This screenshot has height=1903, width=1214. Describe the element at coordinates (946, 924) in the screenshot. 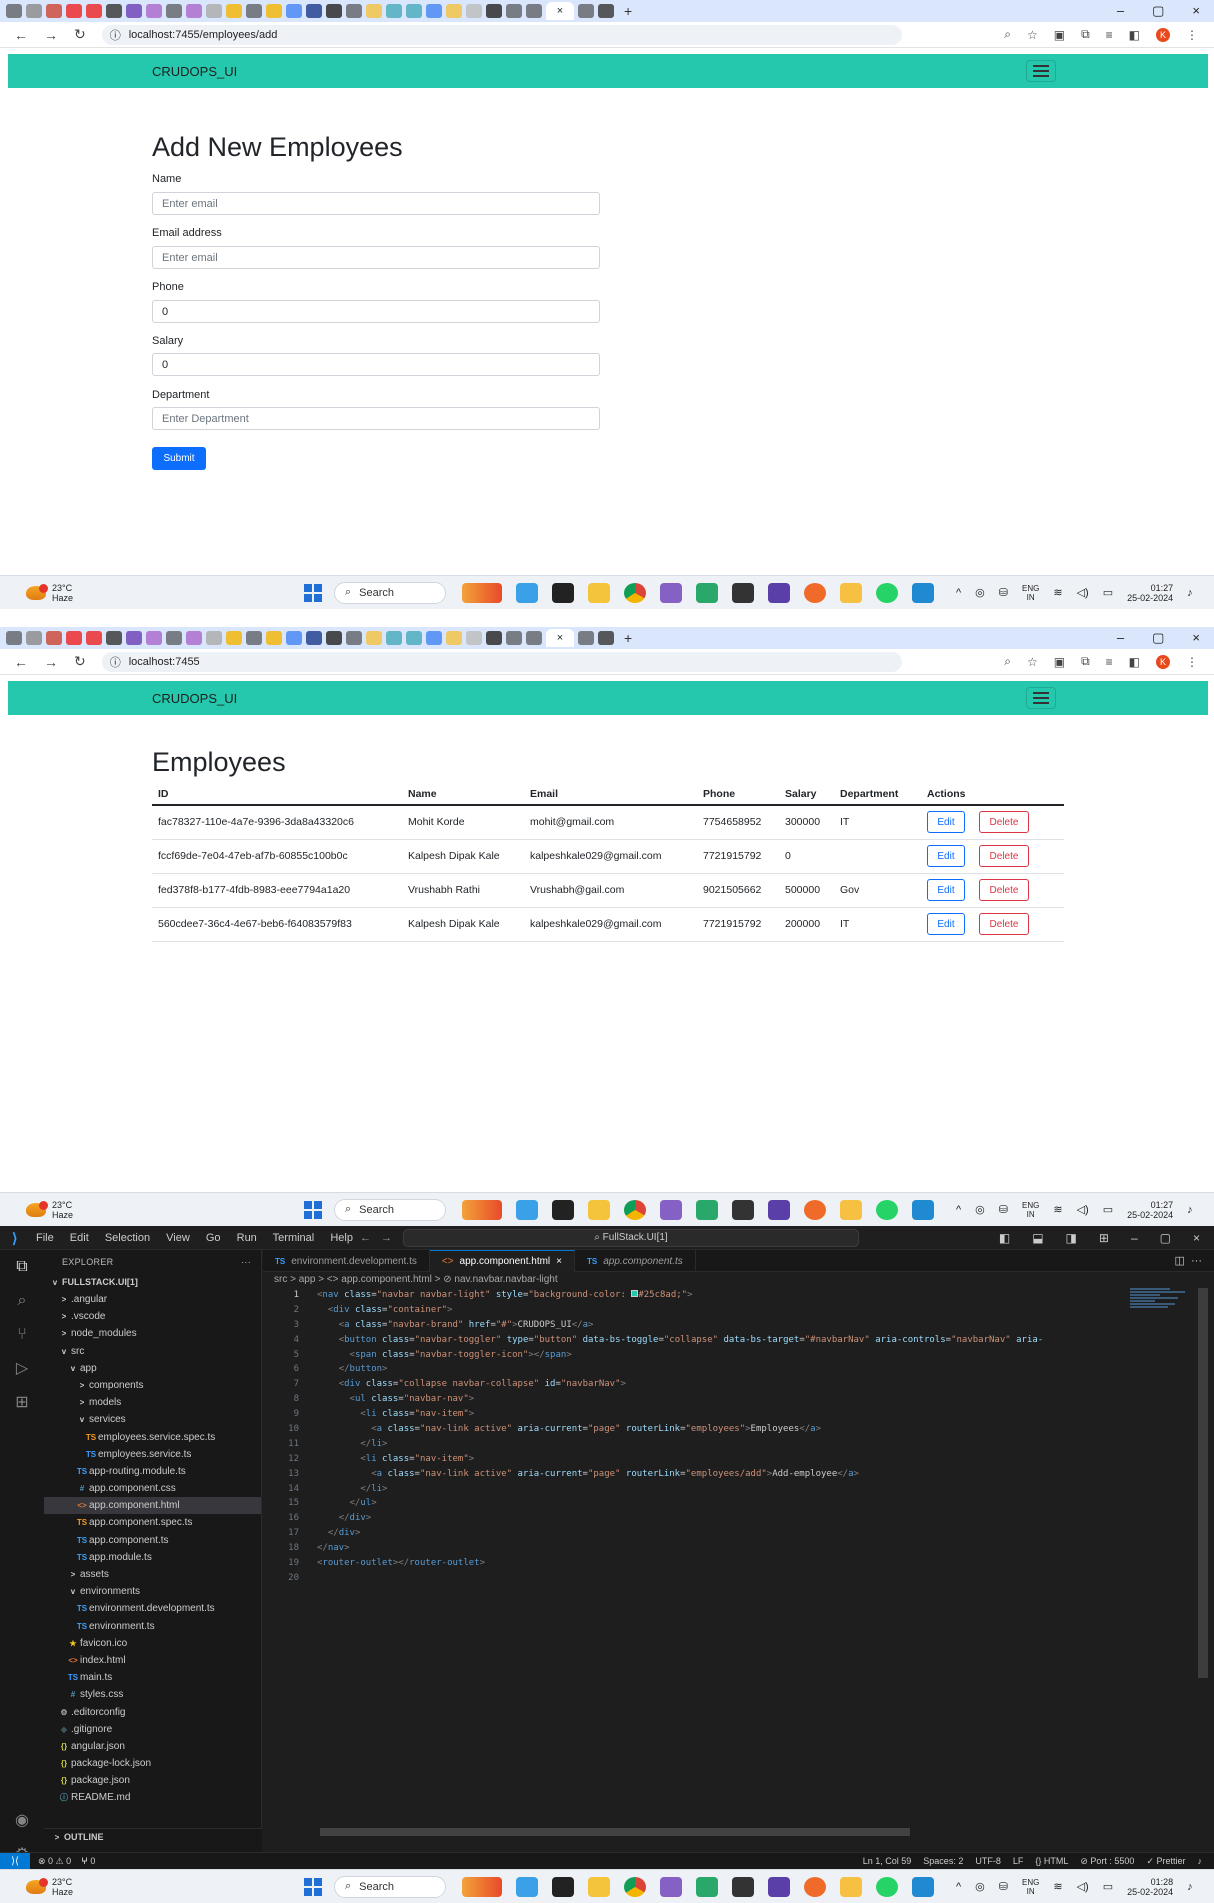

I see `edit-button: Edit` at that location.